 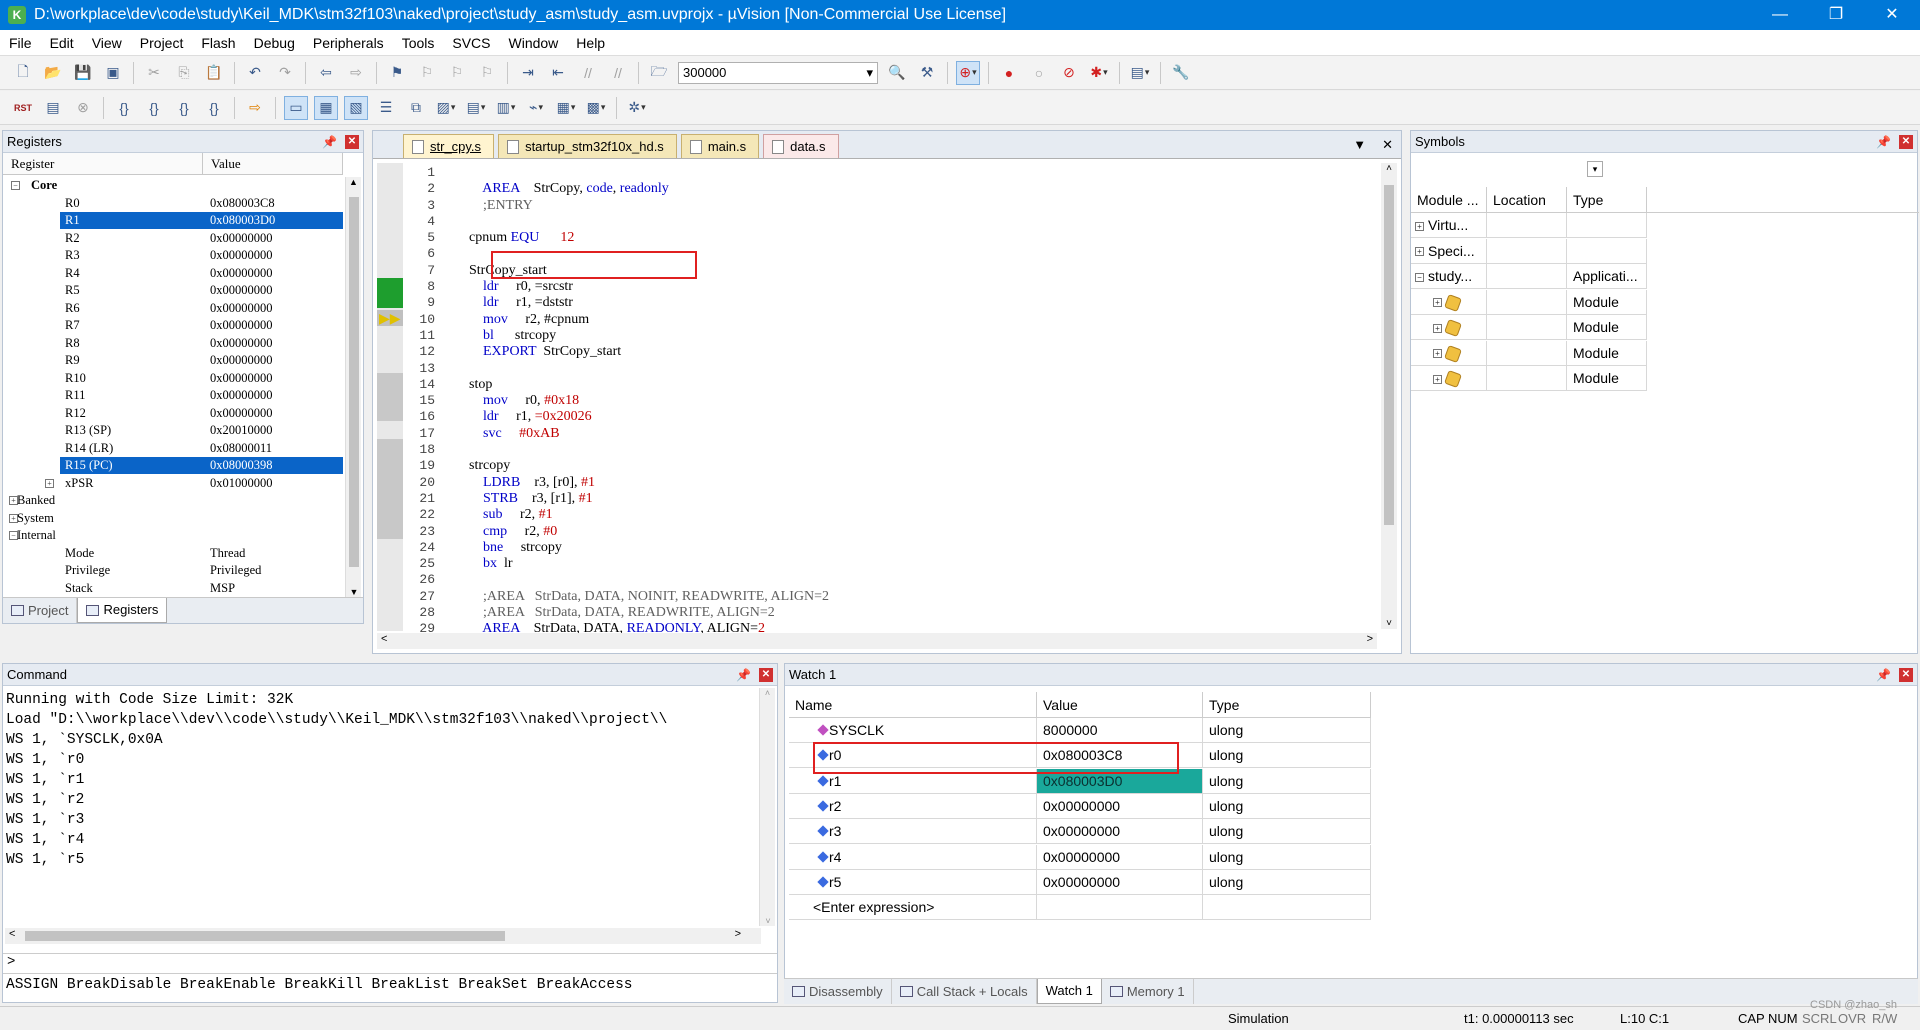 What do you see at coordinates (590, 43) in the screenshot?
I see `menu-help: Help` at bounding box center [590, 43].